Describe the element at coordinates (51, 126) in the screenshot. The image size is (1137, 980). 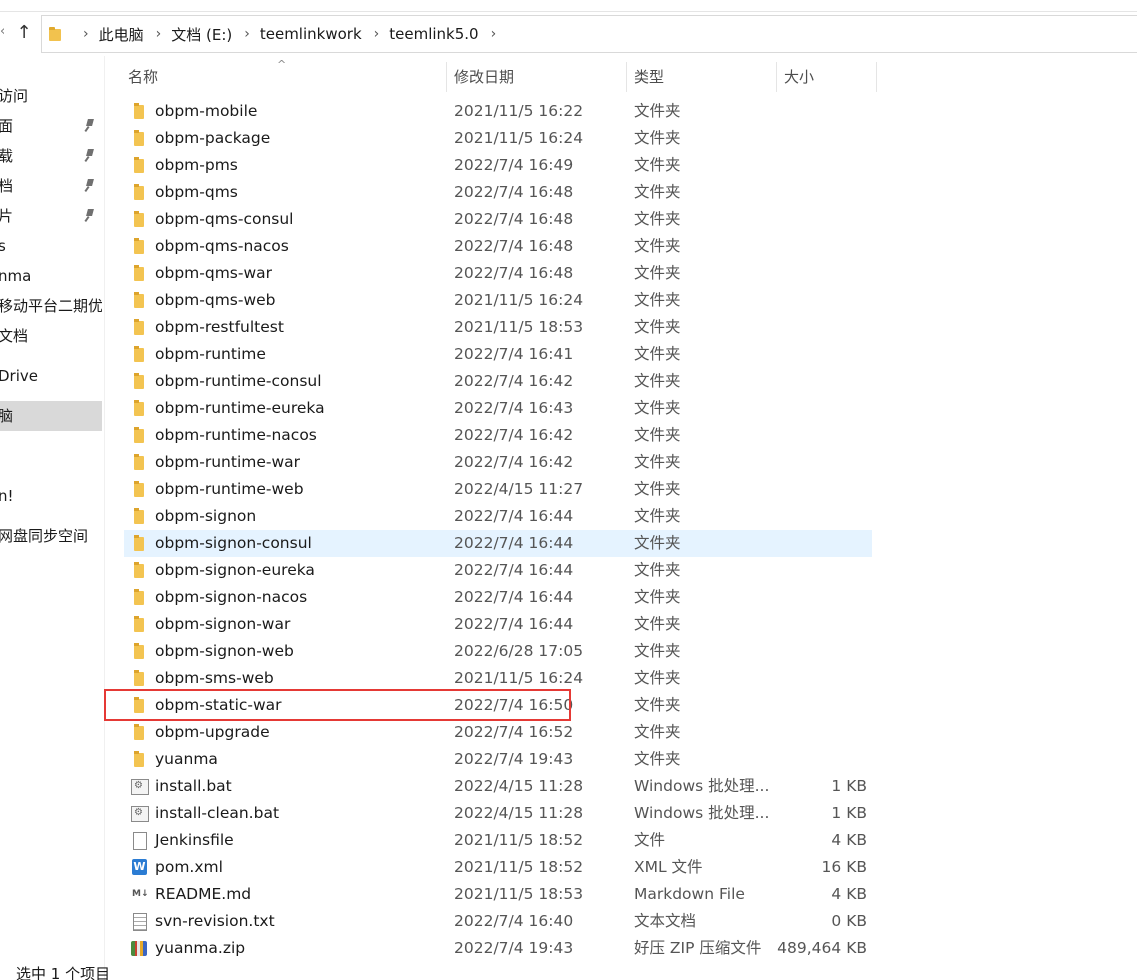
I see `sidebar-item-desktop: 面` at that location.